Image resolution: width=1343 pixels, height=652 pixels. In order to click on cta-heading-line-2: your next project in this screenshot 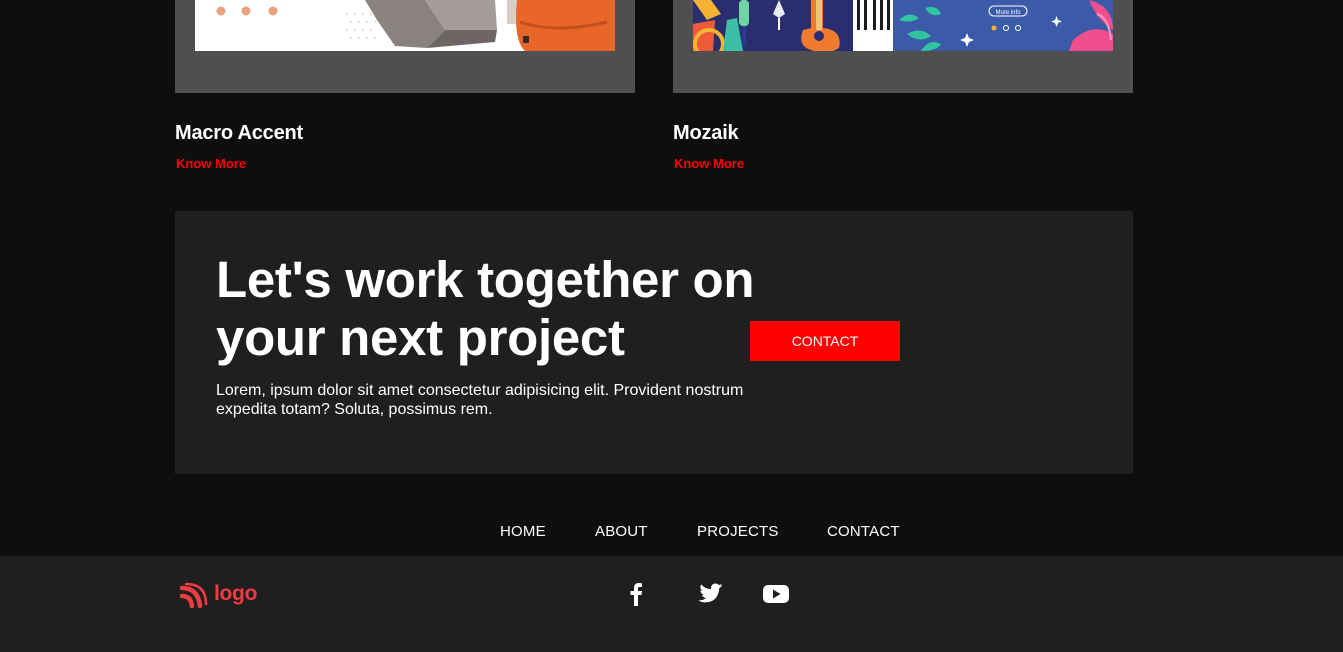, I will do `click(420, 337)`.